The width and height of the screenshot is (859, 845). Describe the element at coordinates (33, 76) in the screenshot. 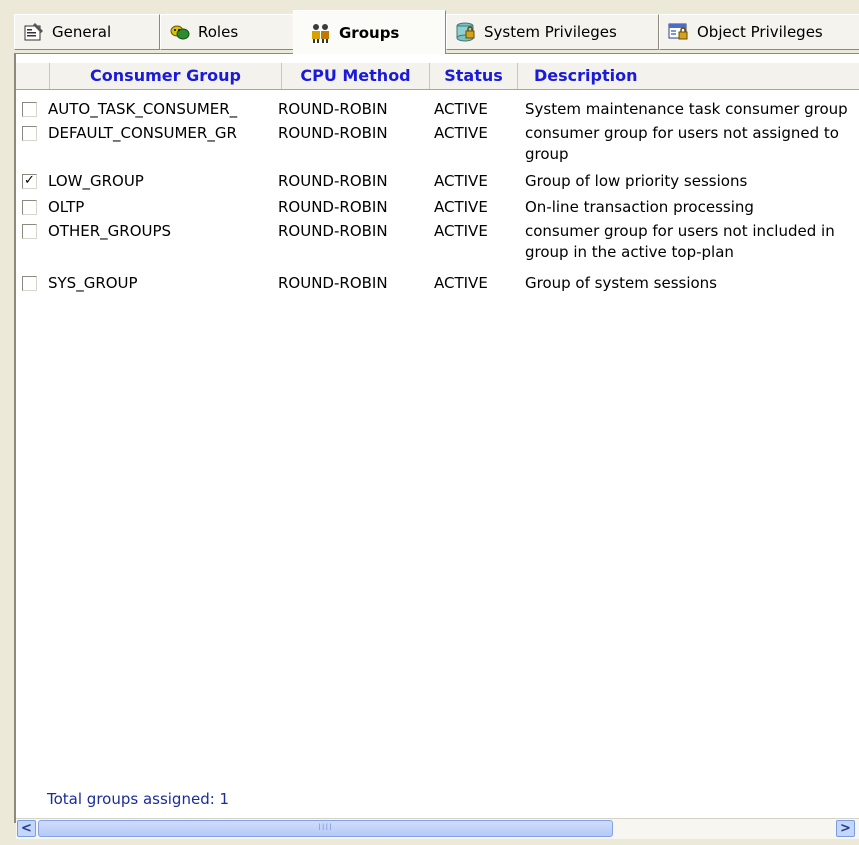

I see `checkbox-column-header` at that location.